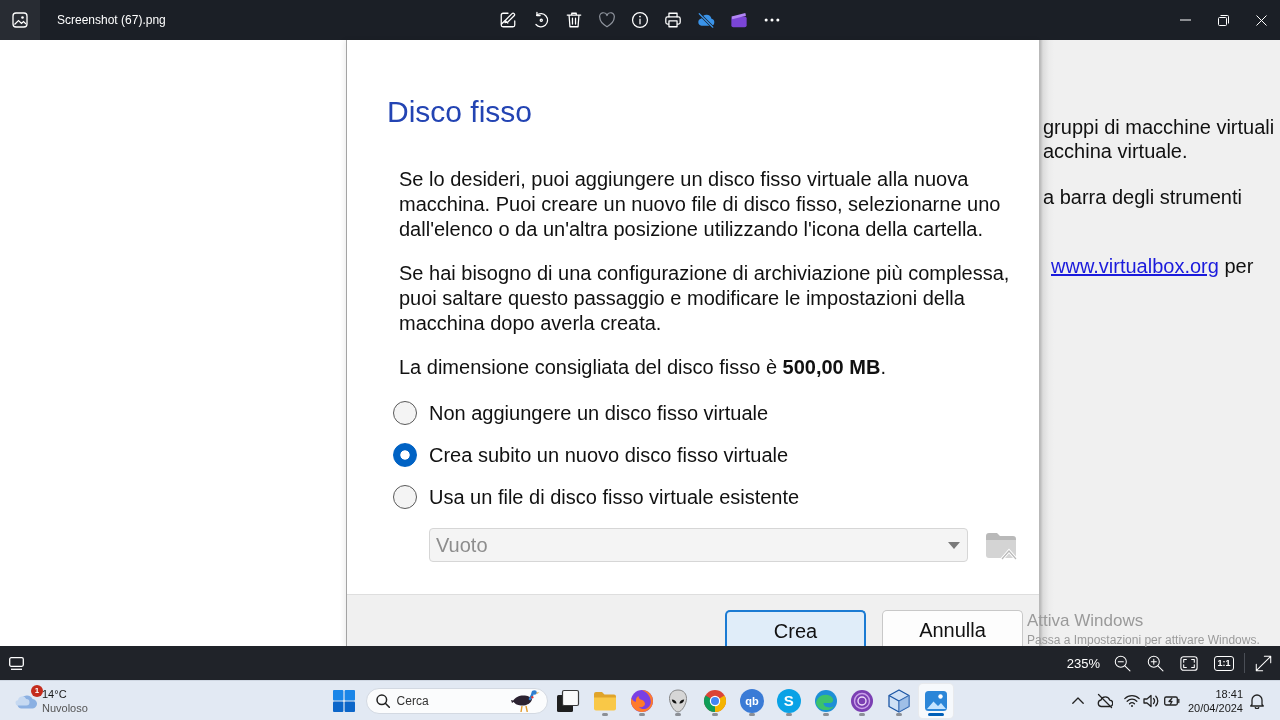  What do you see at coordinates (825, 700) in the screenshot?
I see `wave-icon` at bounding box center [825, 700].